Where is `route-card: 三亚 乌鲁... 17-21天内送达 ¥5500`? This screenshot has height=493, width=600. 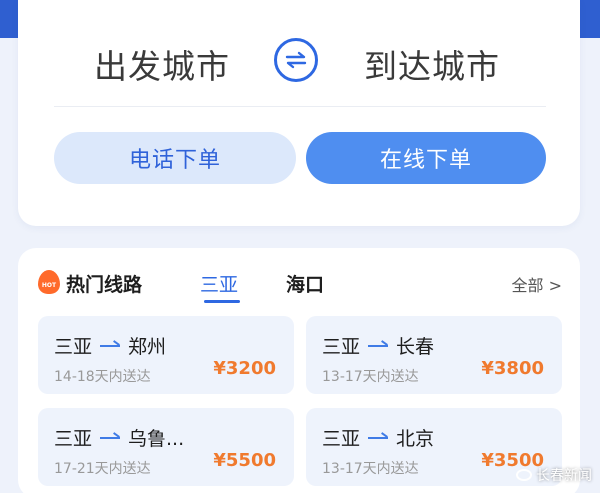
route-card: 三亚 乌鲁... 17-21天内送达 ¥5500 is located at coordinates (166, 447).